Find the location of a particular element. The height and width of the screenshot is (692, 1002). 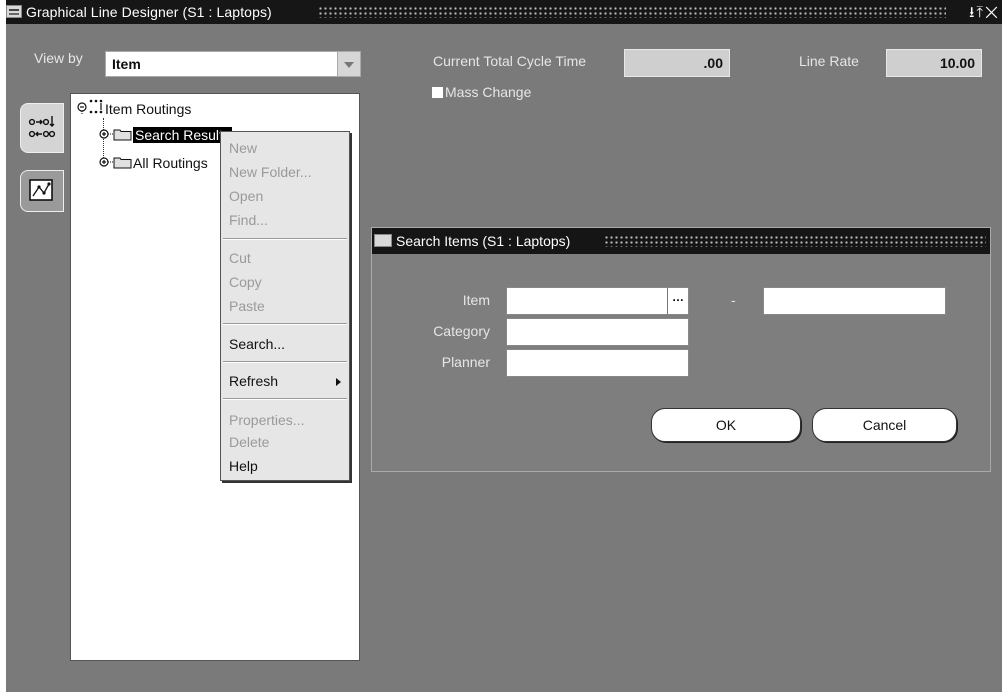

line-diagram-icon is located at coordinates (41, 190).